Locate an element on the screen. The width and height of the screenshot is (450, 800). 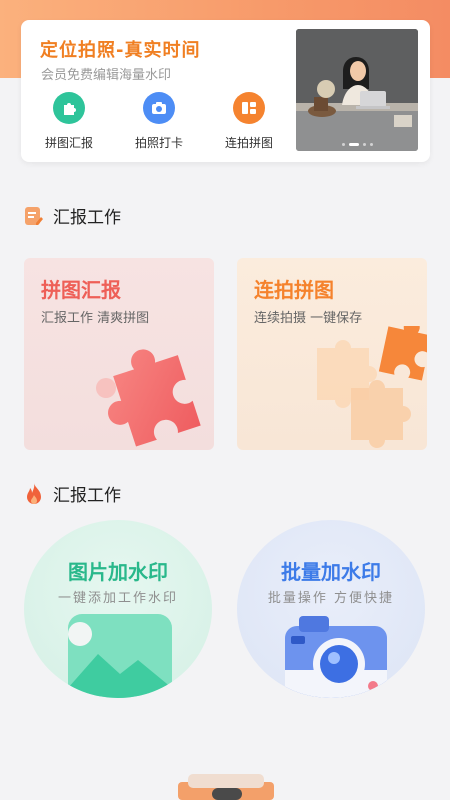
card-burst-puzzle: 连拍拼图 连续拍摄 一键保存 is located at coordinates (332, 354).